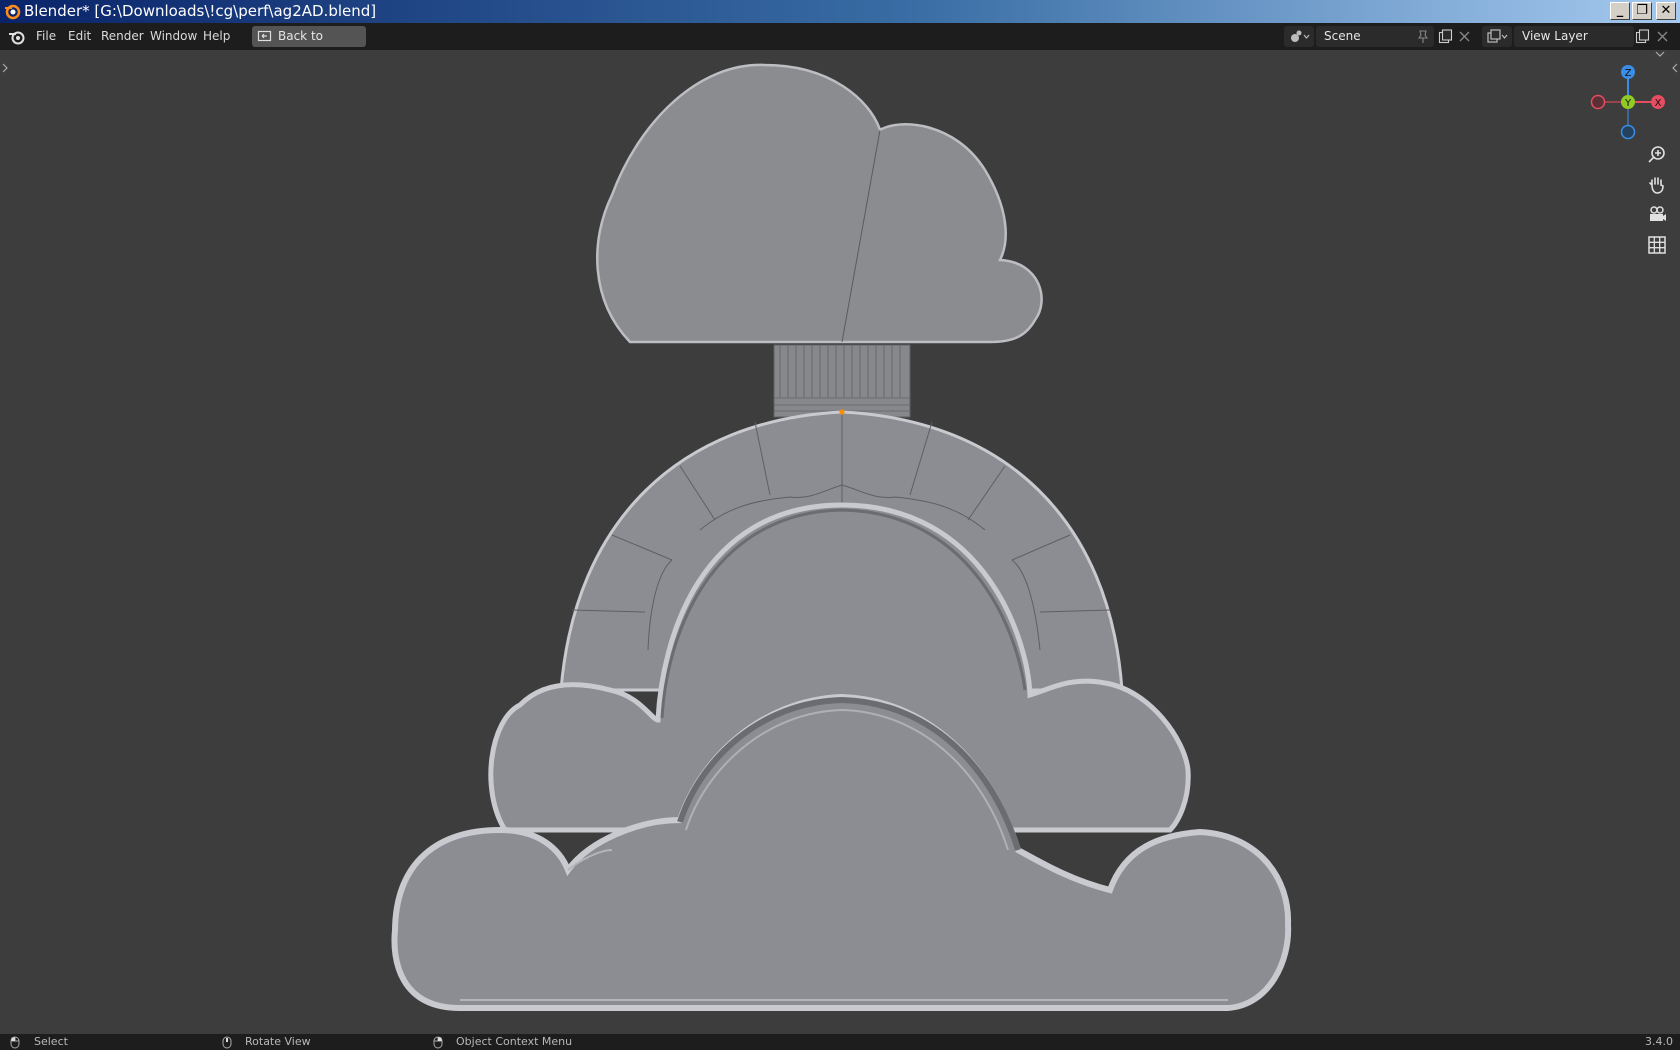 The height and width of the screenshot is (1050, 1680). I want to click on gizmo-neg-z-axis, so click(1628, 132).